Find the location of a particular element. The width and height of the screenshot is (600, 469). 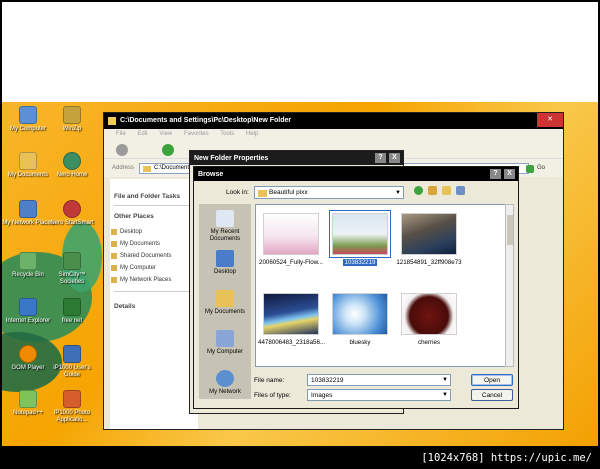

internet-explorer-icon is located at coordinates (28, 307).